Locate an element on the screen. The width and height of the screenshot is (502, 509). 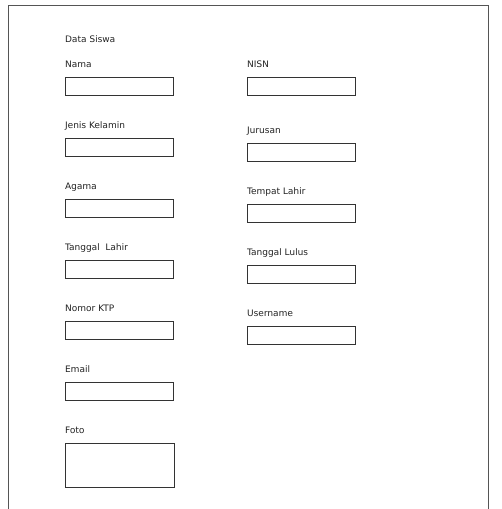
field-label: Agama is located at coordinates (81, 187).